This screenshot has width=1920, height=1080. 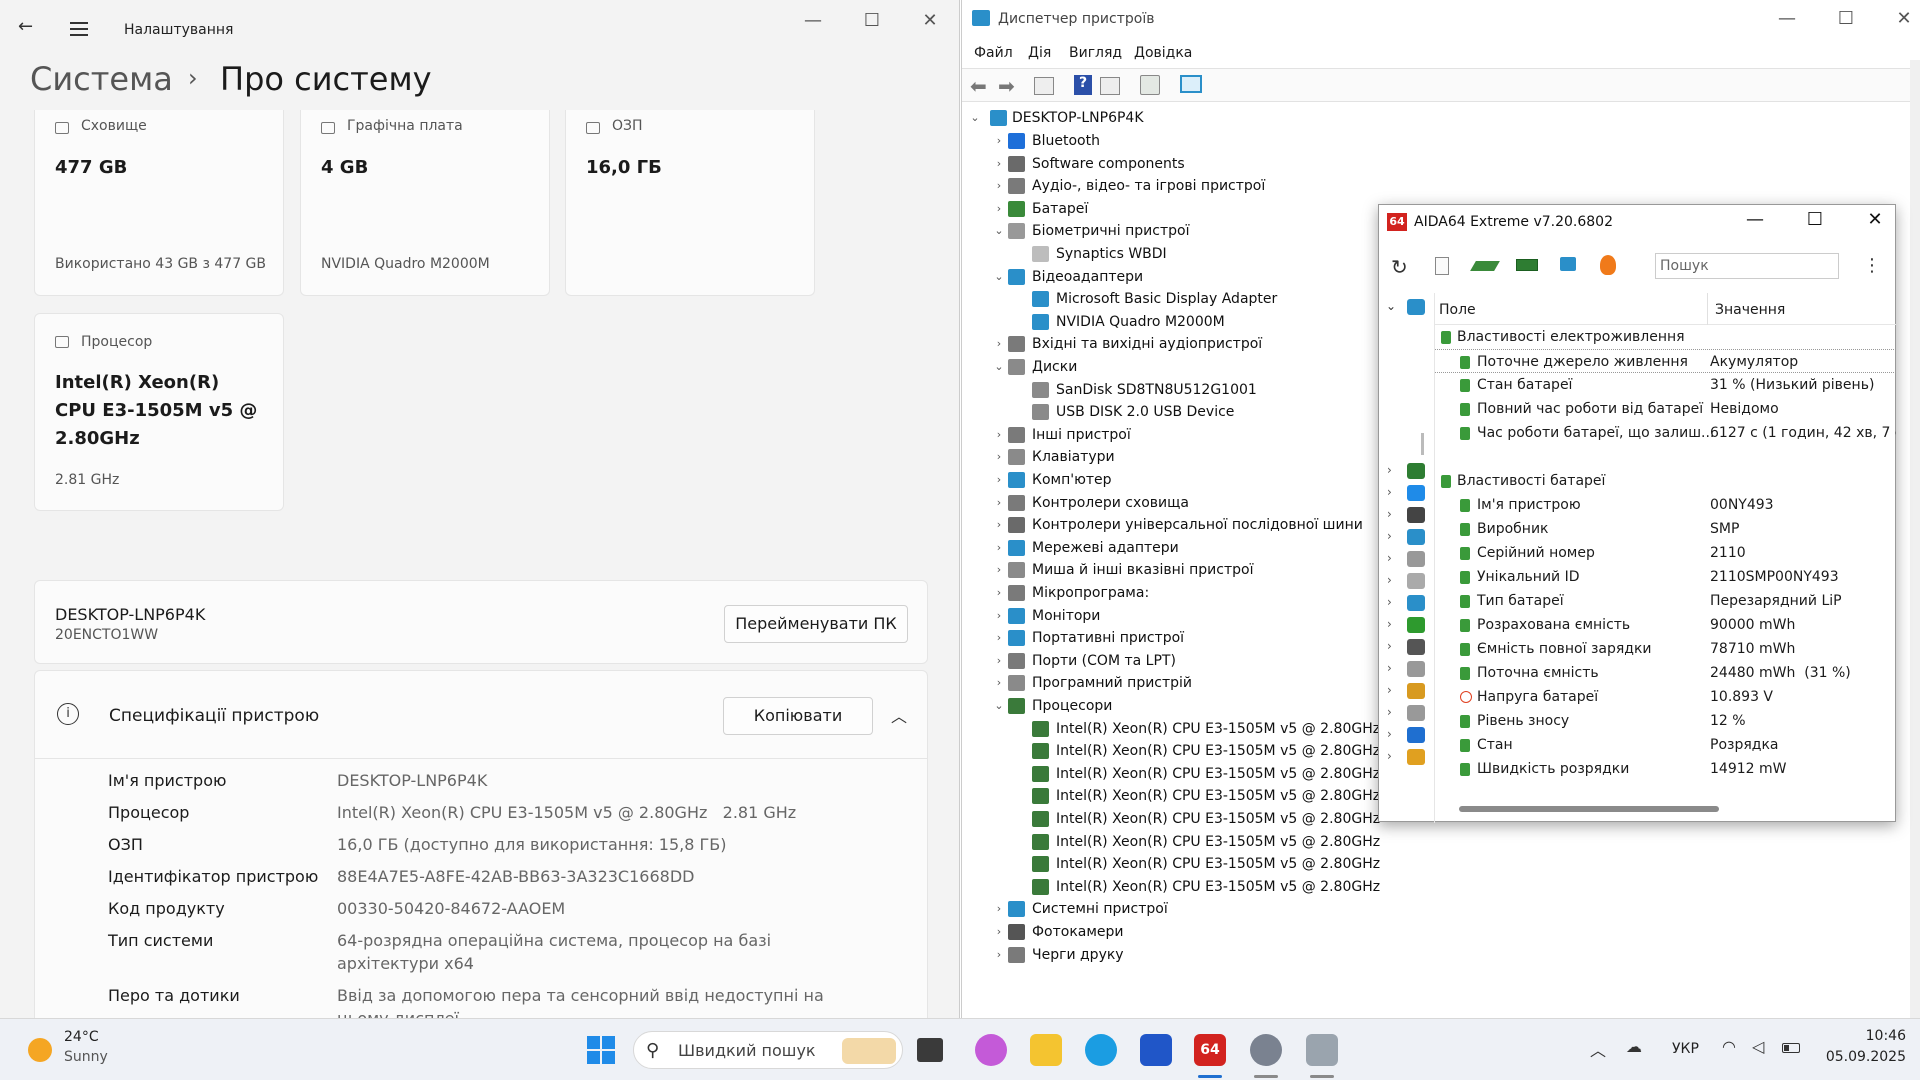 I want to click on menu-file: Файл, so click(x=993, y=53).